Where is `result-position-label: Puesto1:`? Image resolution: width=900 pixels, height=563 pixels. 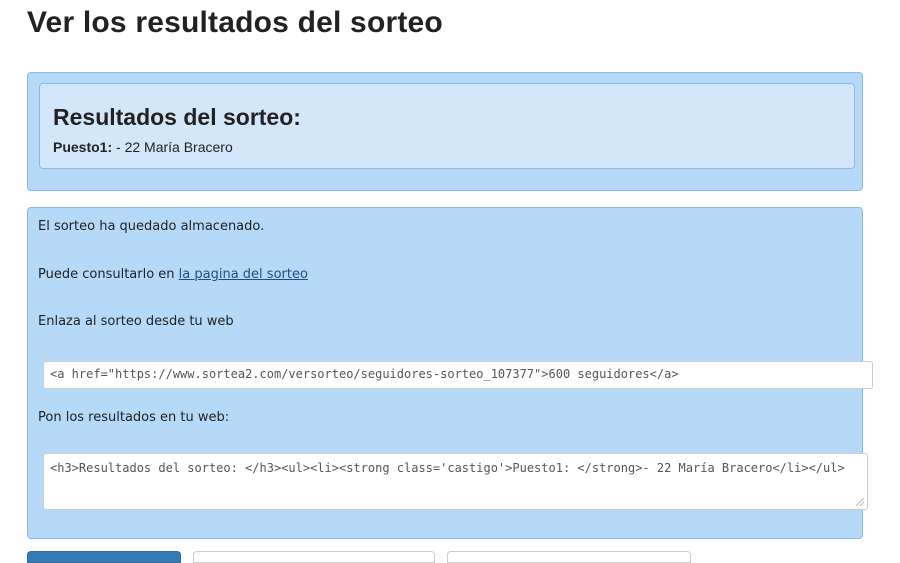
result-position-label: Puesto1: is located at coordinates (83, 147).